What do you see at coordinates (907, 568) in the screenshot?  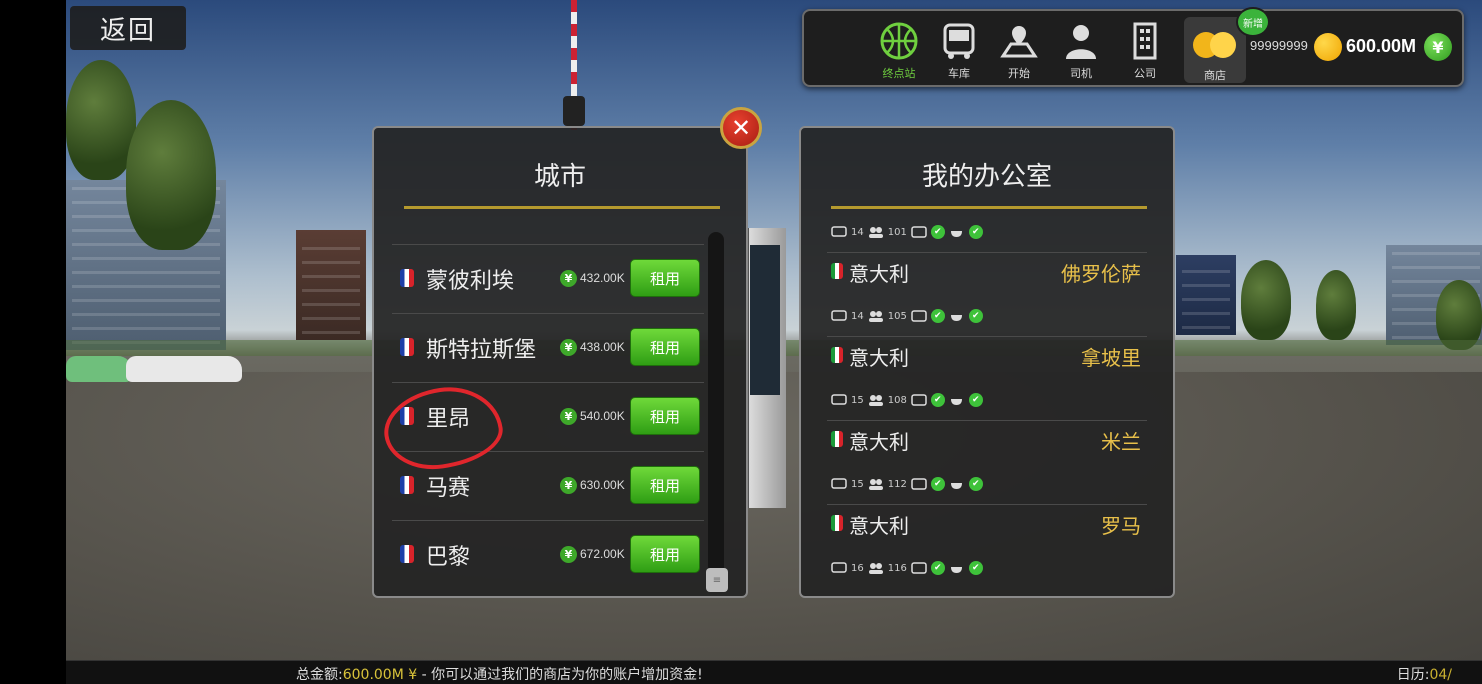 I see `office-stats: 16 116 ✔ ✔` at bounding box center [907, 568].